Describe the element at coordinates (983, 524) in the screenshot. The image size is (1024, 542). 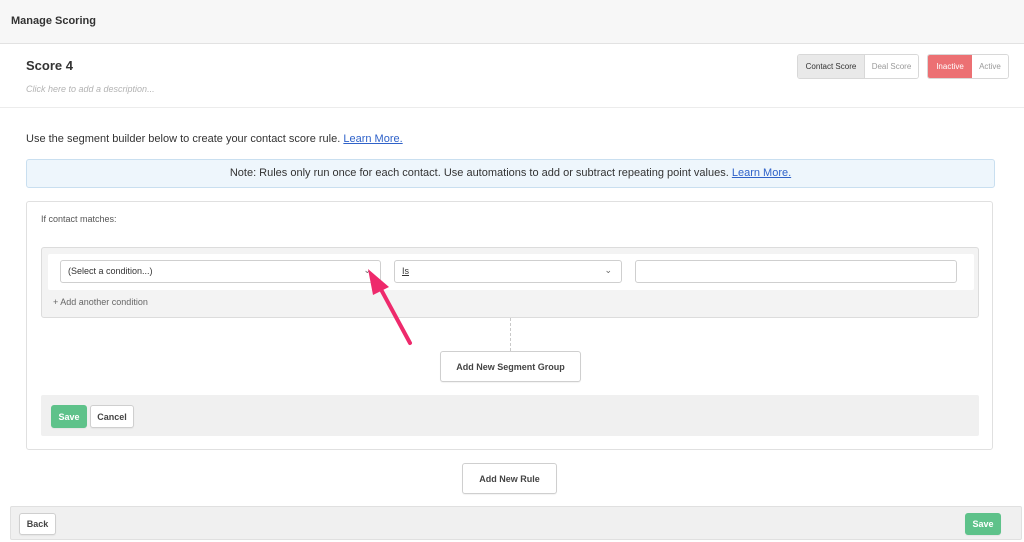
I see `save-button: Save` at that location.